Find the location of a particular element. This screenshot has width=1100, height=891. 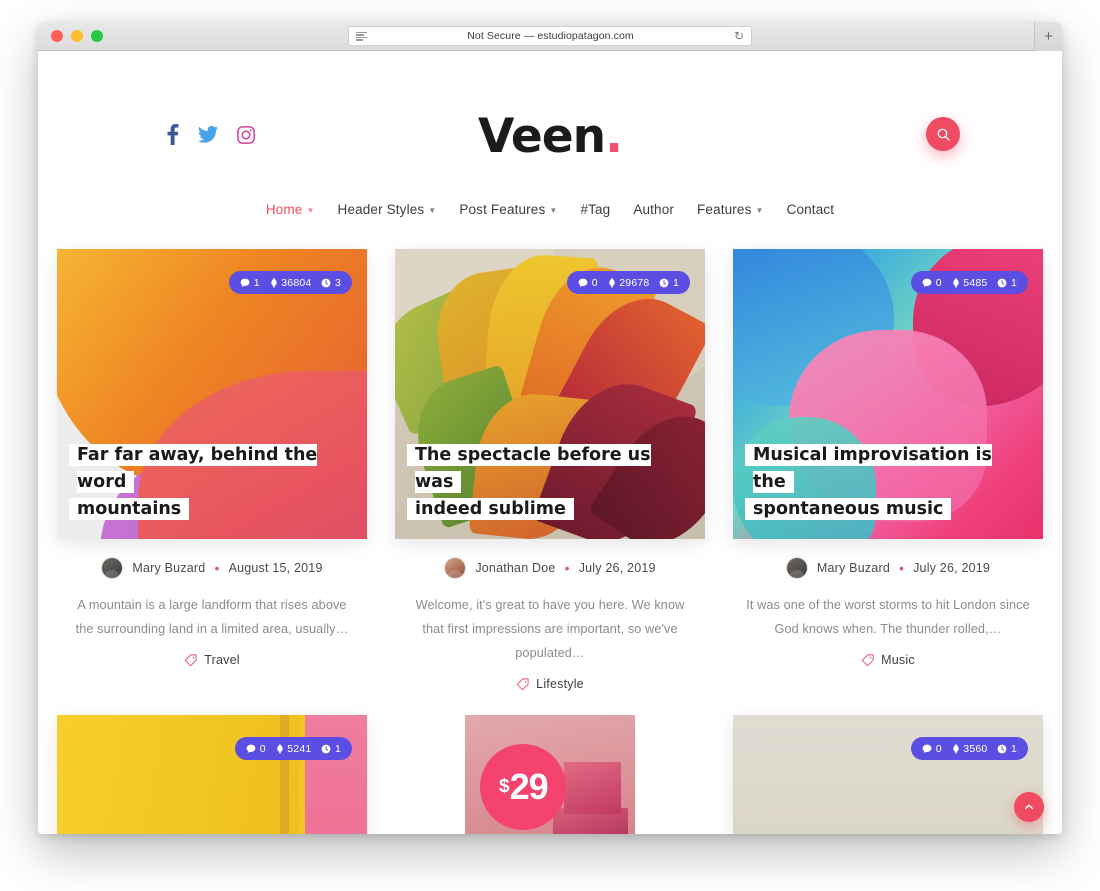

views-stat: 3560 is located at coordinates (970, 749).